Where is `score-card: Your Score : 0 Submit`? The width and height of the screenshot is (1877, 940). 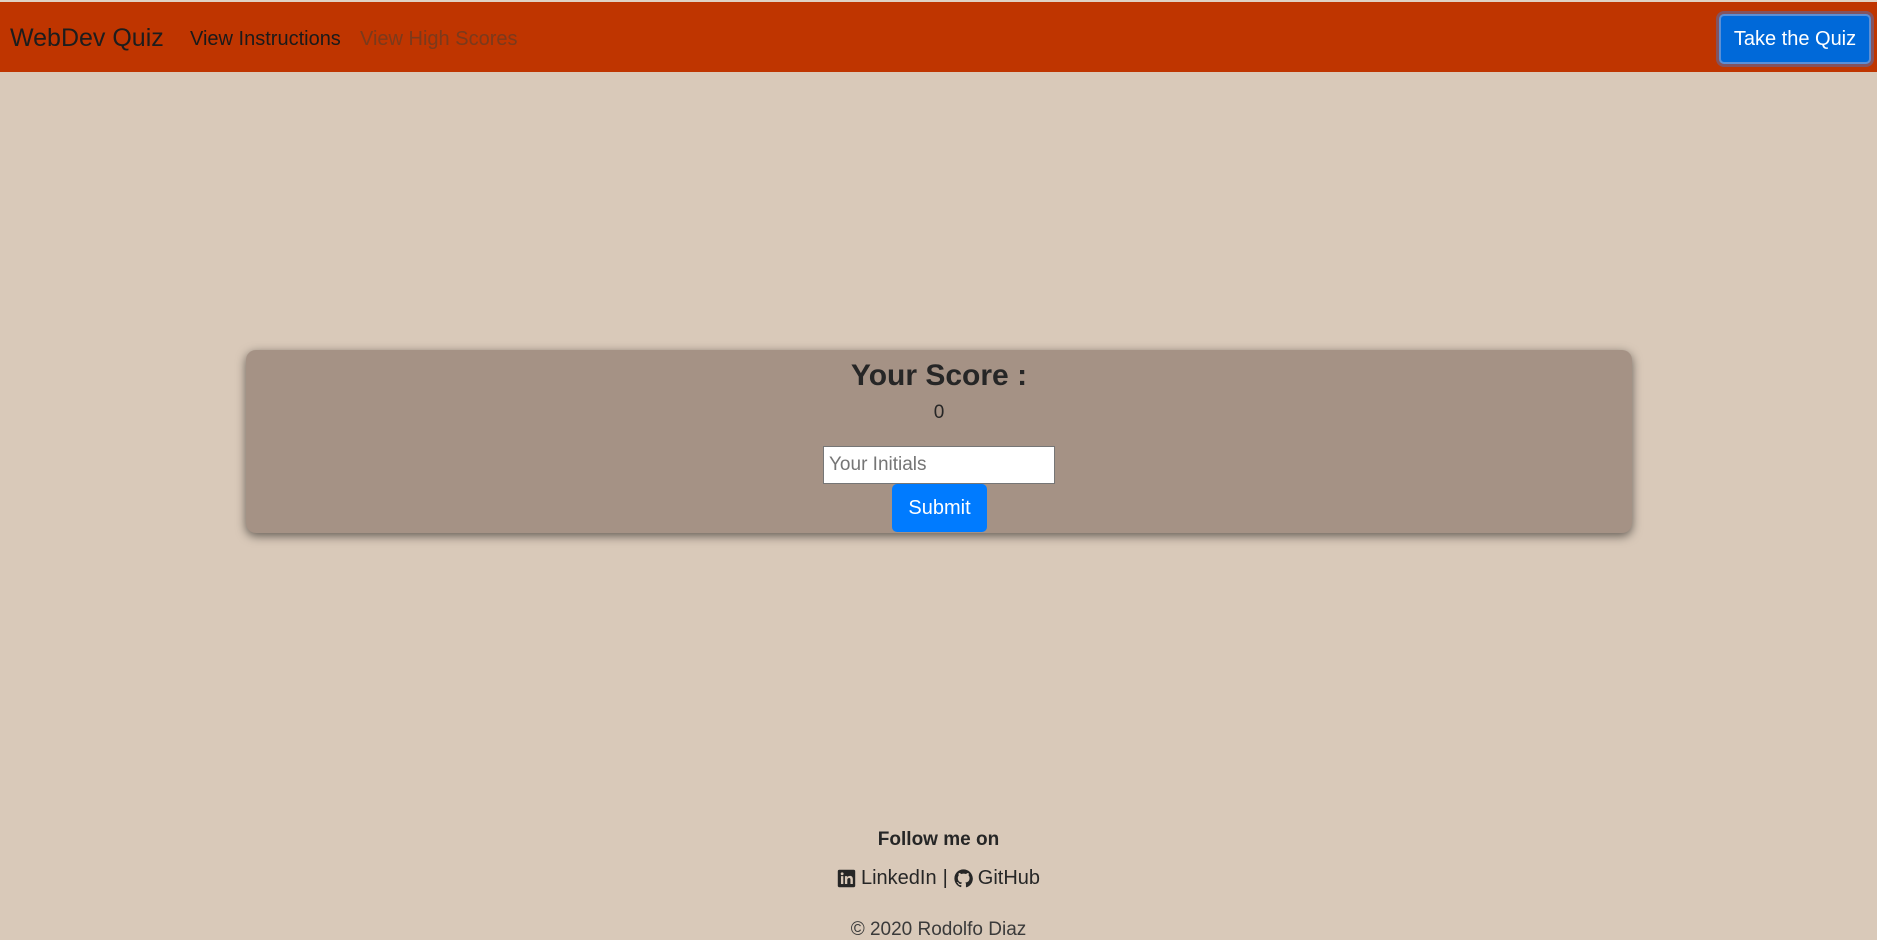 score-card: Your Score : 0 Submit is located at coordinates (939, 441).